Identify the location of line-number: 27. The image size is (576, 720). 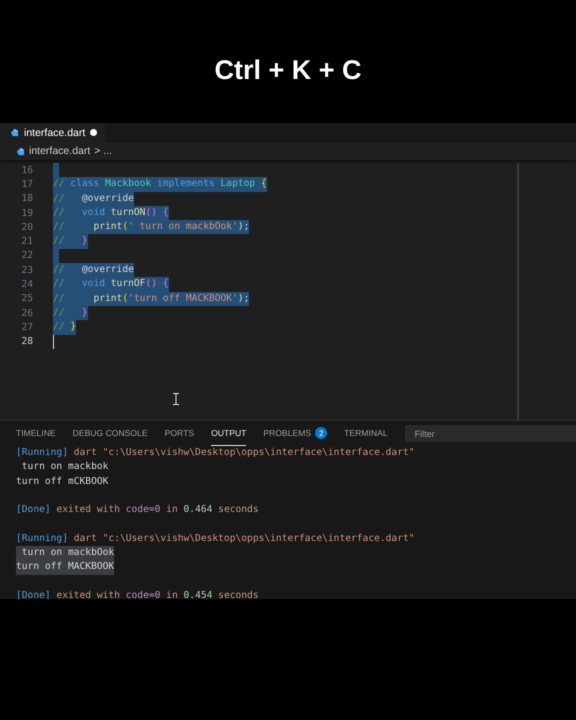
(26, 327).